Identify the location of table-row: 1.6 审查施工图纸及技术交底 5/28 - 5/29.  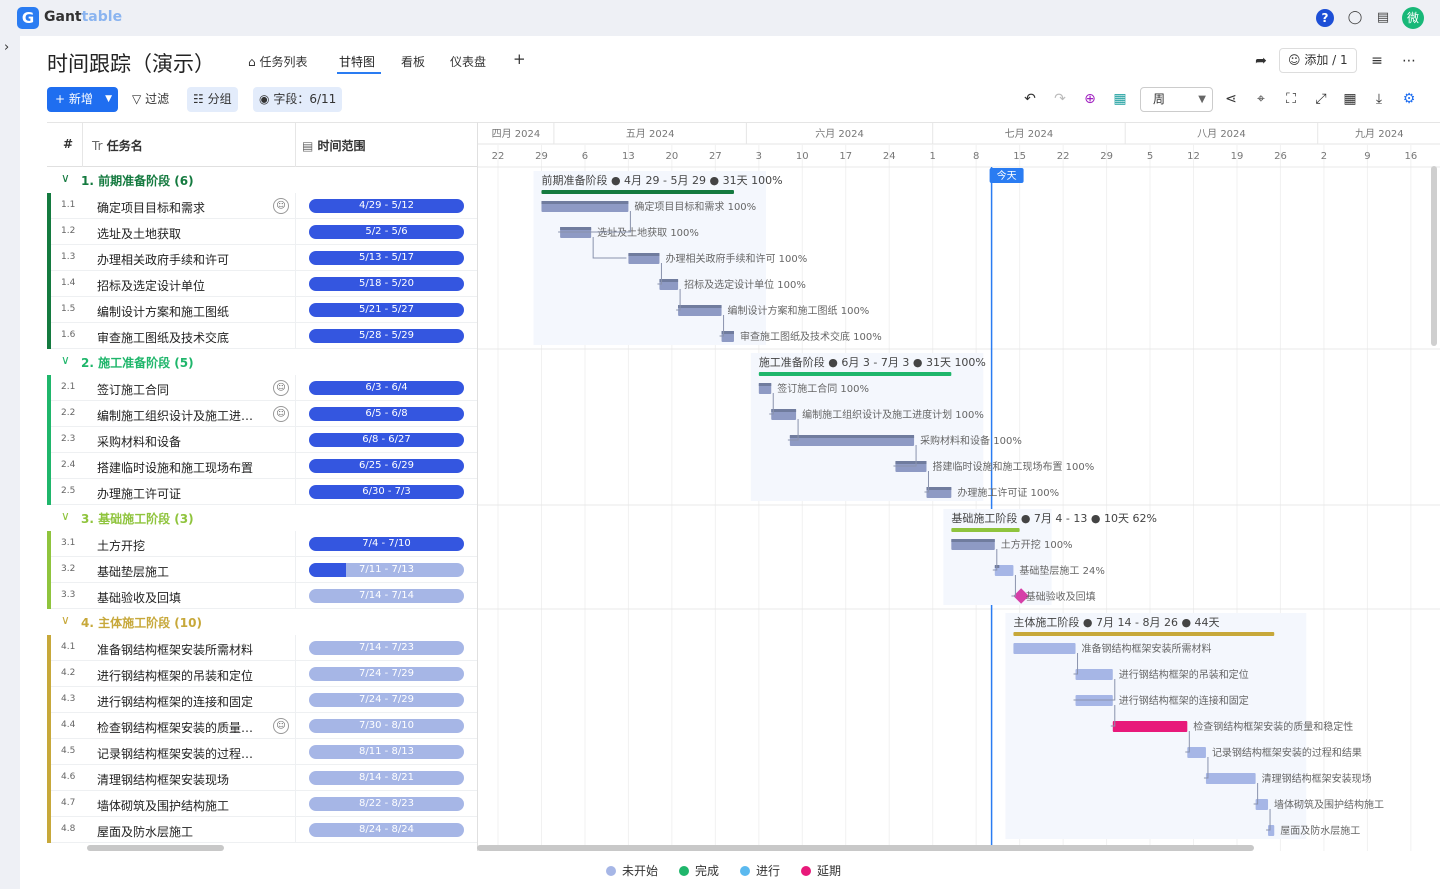
(262, 336).